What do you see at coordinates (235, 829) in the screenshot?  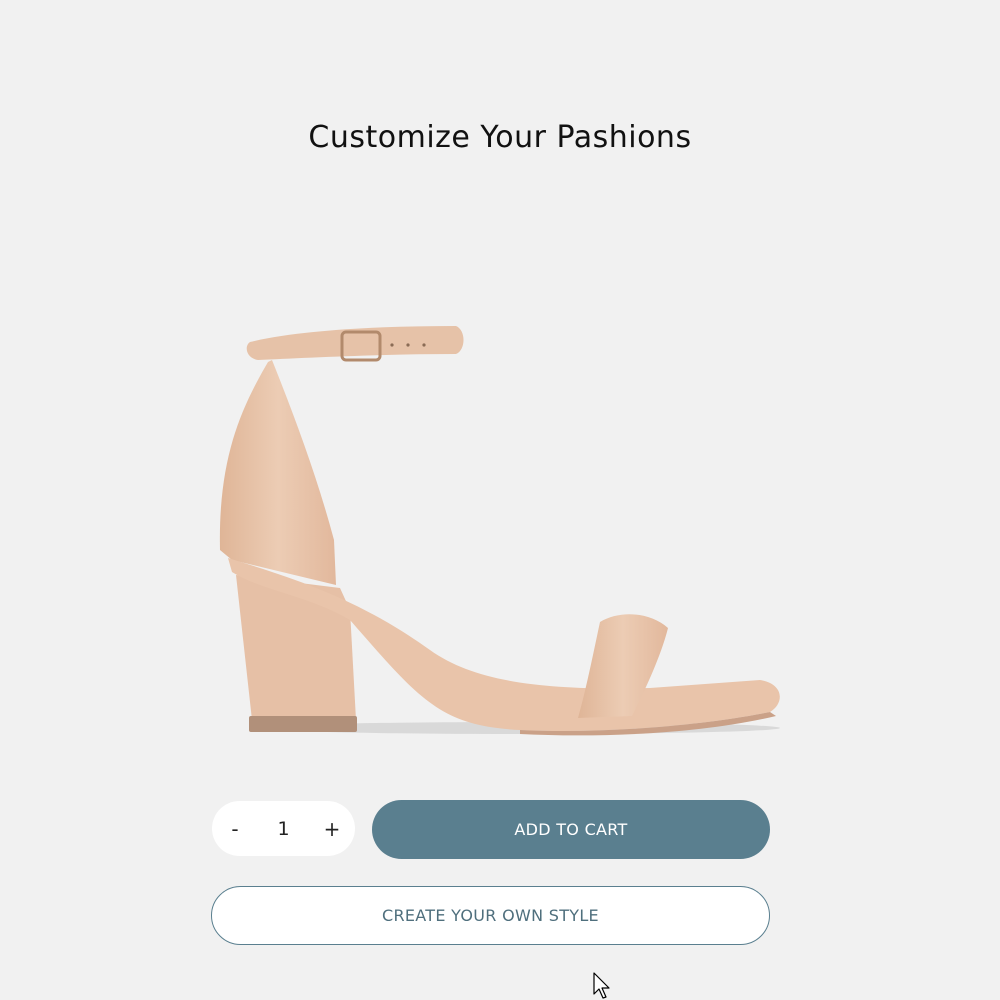 I see `decrement-button: -` at bounding box center [235, 829].